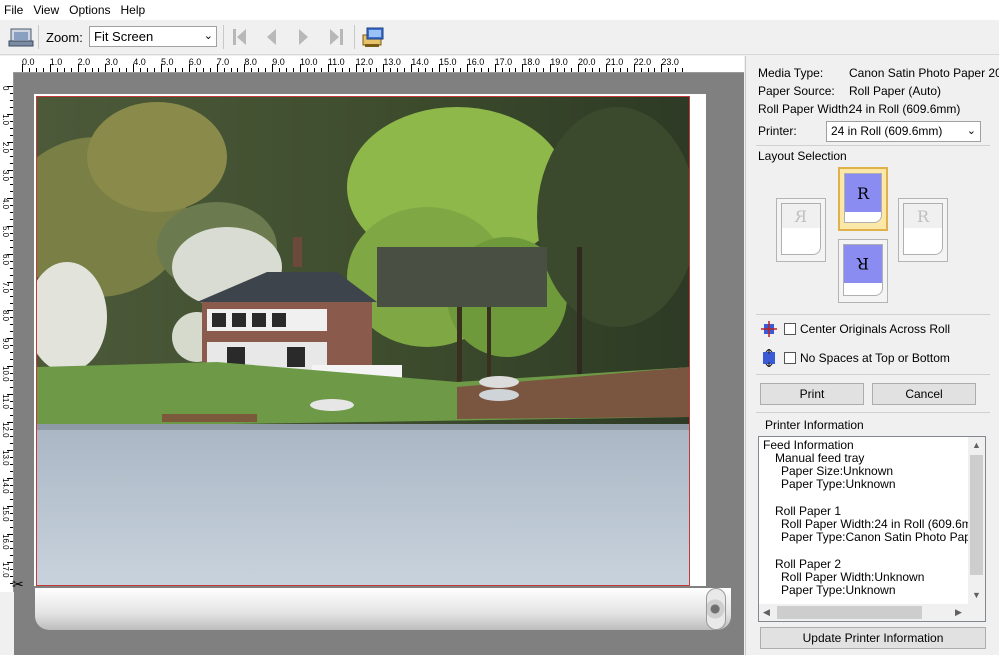 The height and width of the screenshot is (655, 999). I want to click on layout-rotate-right-button: R, so click(923, 230).